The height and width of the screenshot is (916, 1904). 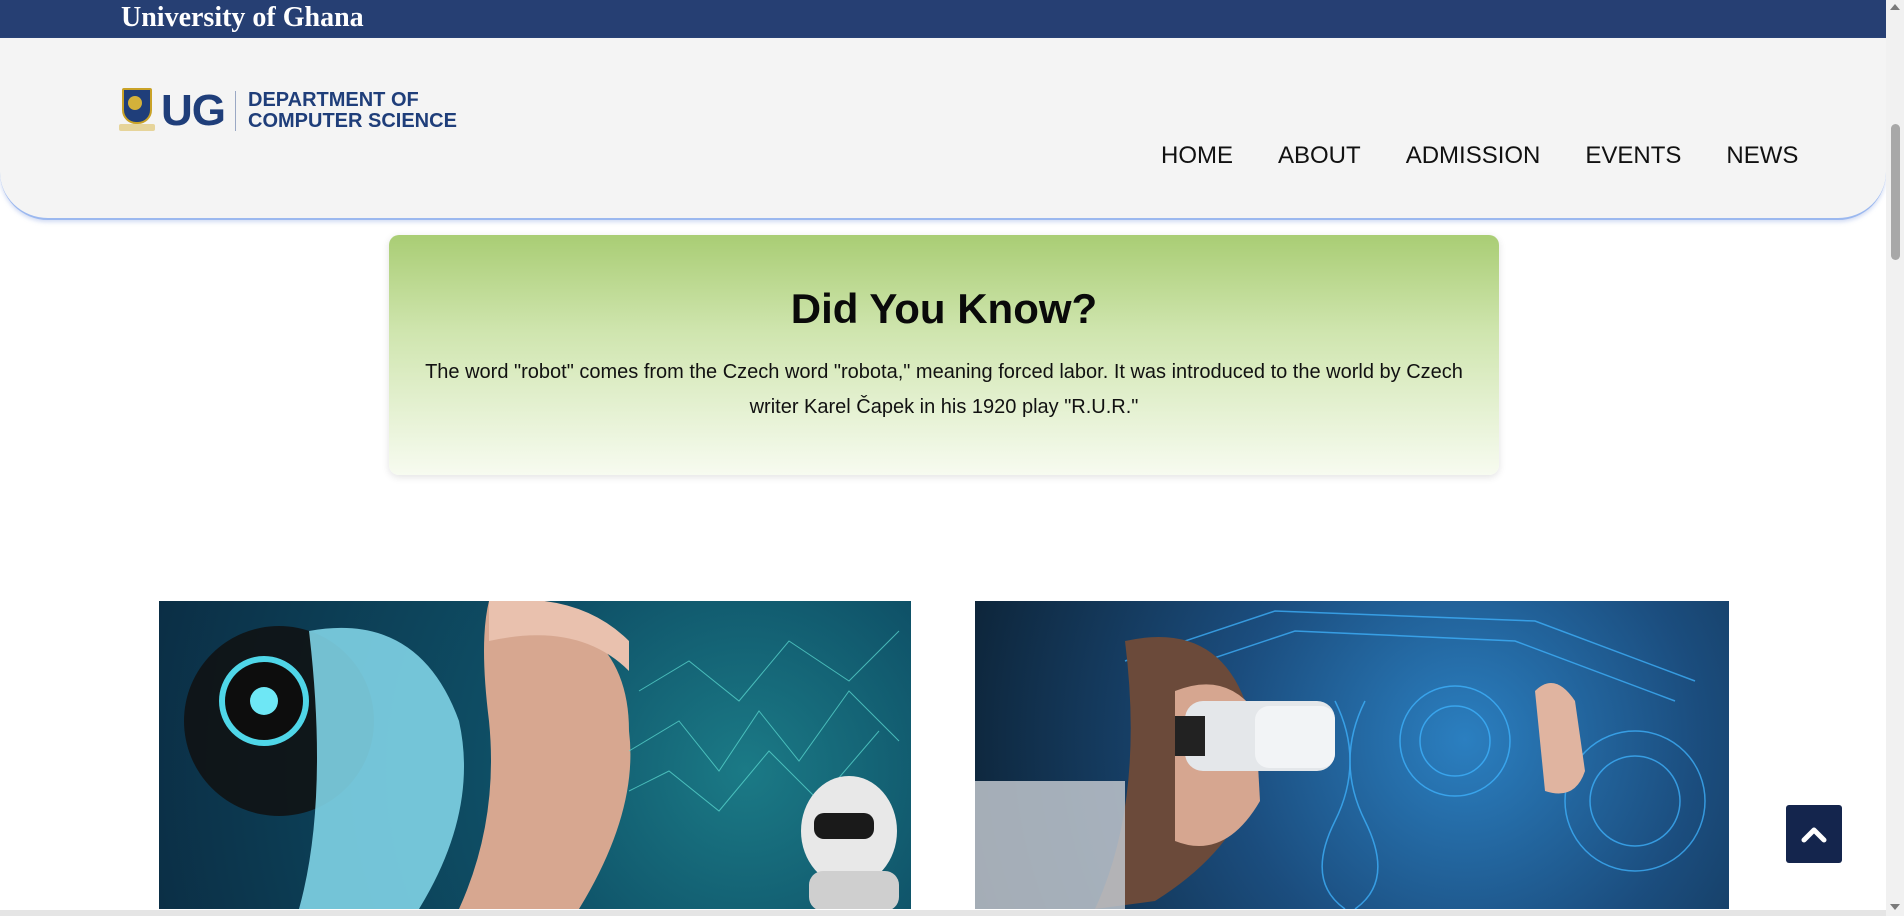 I want to click on vr-headset-illustration, so click(x=1340, y=759).